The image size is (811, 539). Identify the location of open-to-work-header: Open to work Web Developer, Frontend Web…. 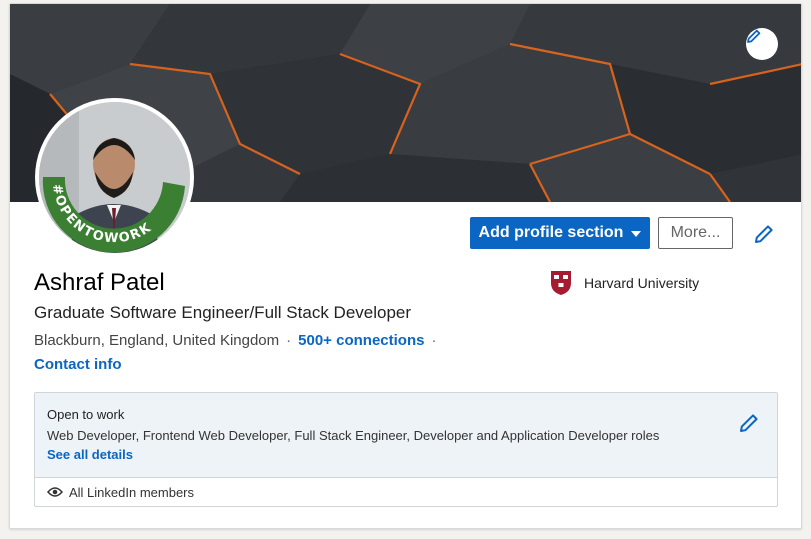
(406, 435).